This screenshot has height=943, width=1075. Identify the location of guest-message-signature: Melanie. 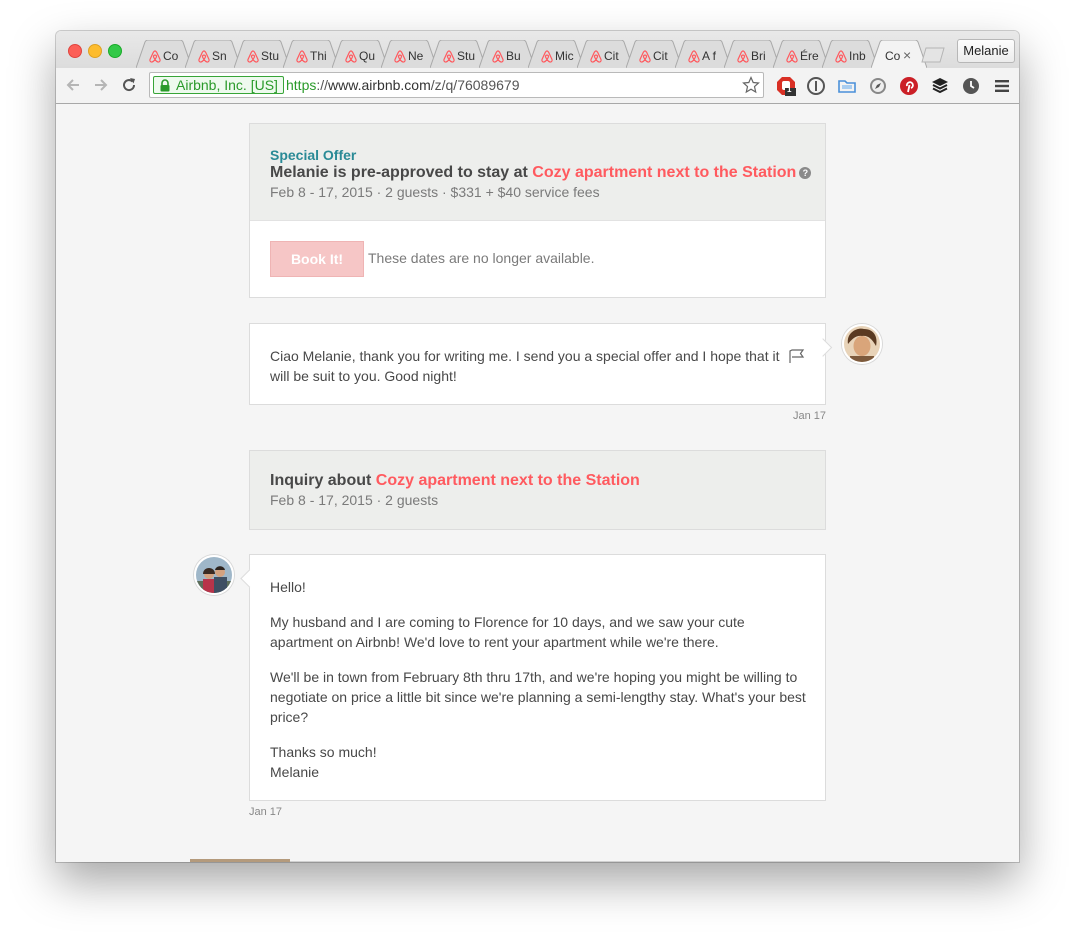
(295, 772).